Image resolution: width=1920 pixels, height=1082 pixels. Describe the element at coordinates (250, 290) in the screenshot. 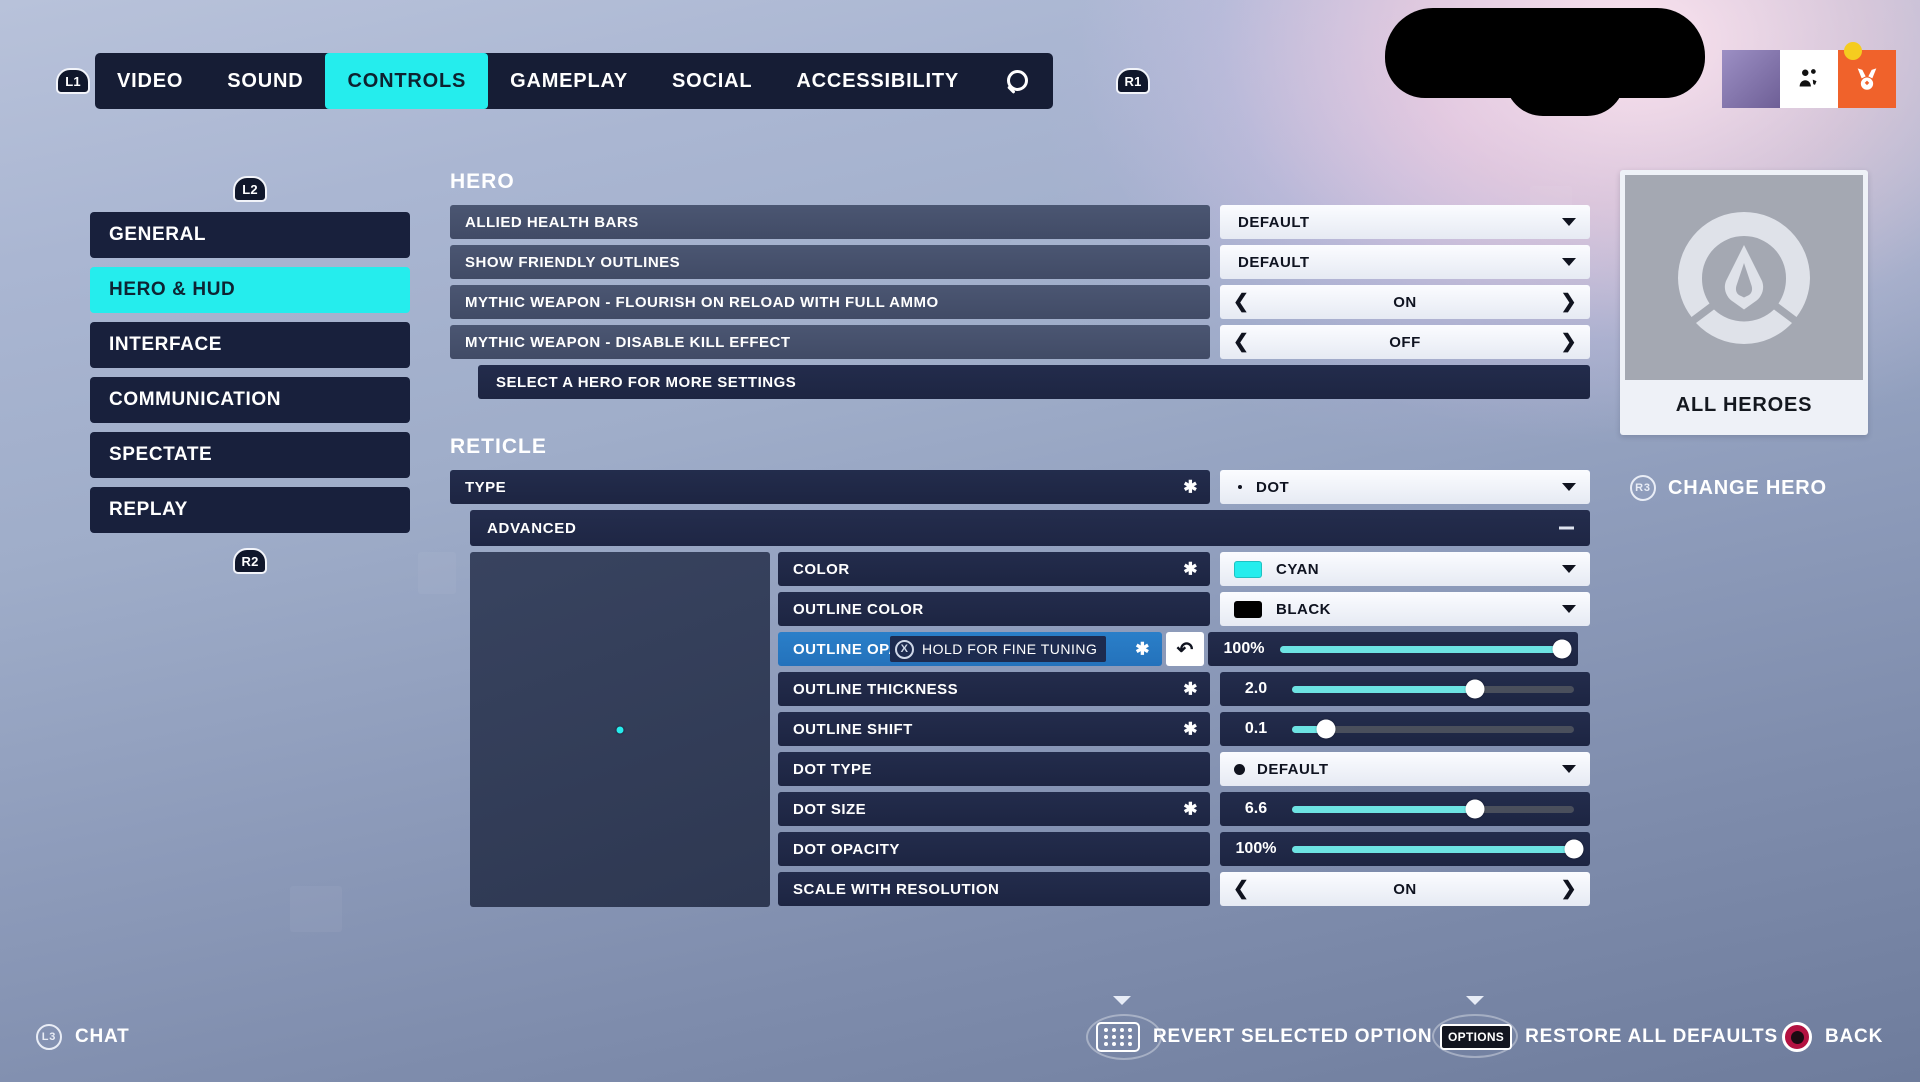

I see `sidebar-item-hero-and-hud: HERO & HUD` at that location.